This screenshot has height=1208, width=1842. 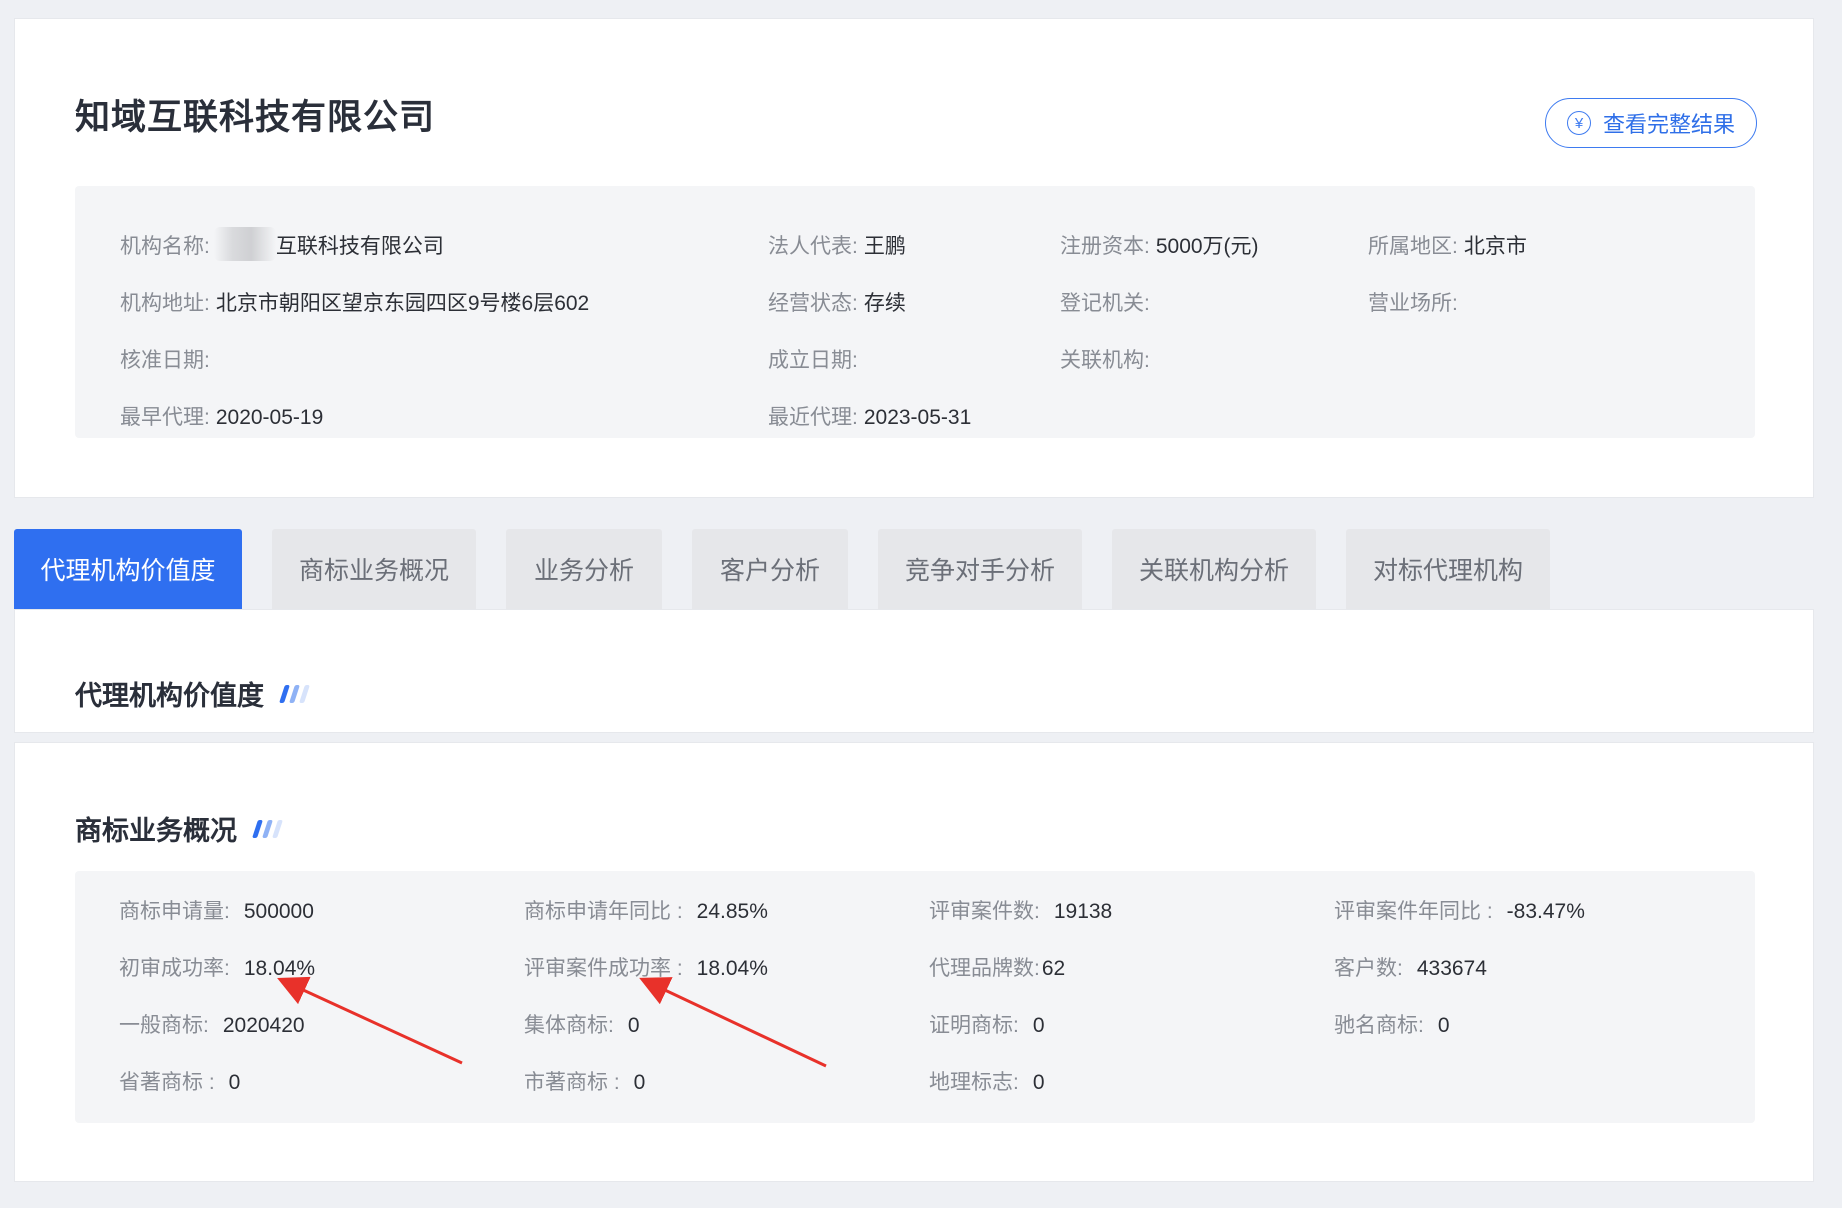 I want to click on tab-business-analysis: 业务分析, so click(x=584, y=569).